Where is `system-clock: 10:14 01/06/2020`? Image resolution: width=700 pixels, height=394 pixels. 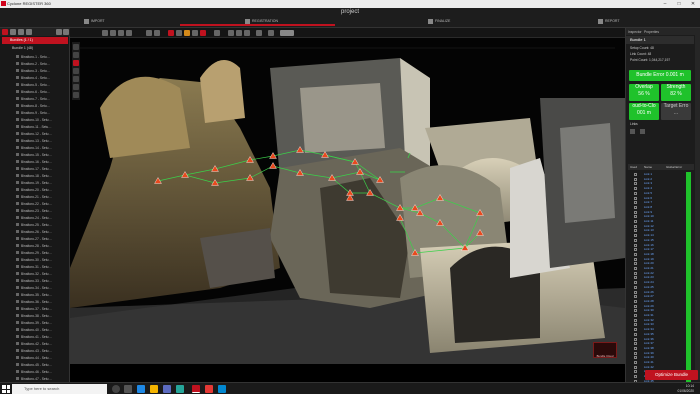
system-clock: 10:14 01/06/2020 is located at coordinates (685, 389).